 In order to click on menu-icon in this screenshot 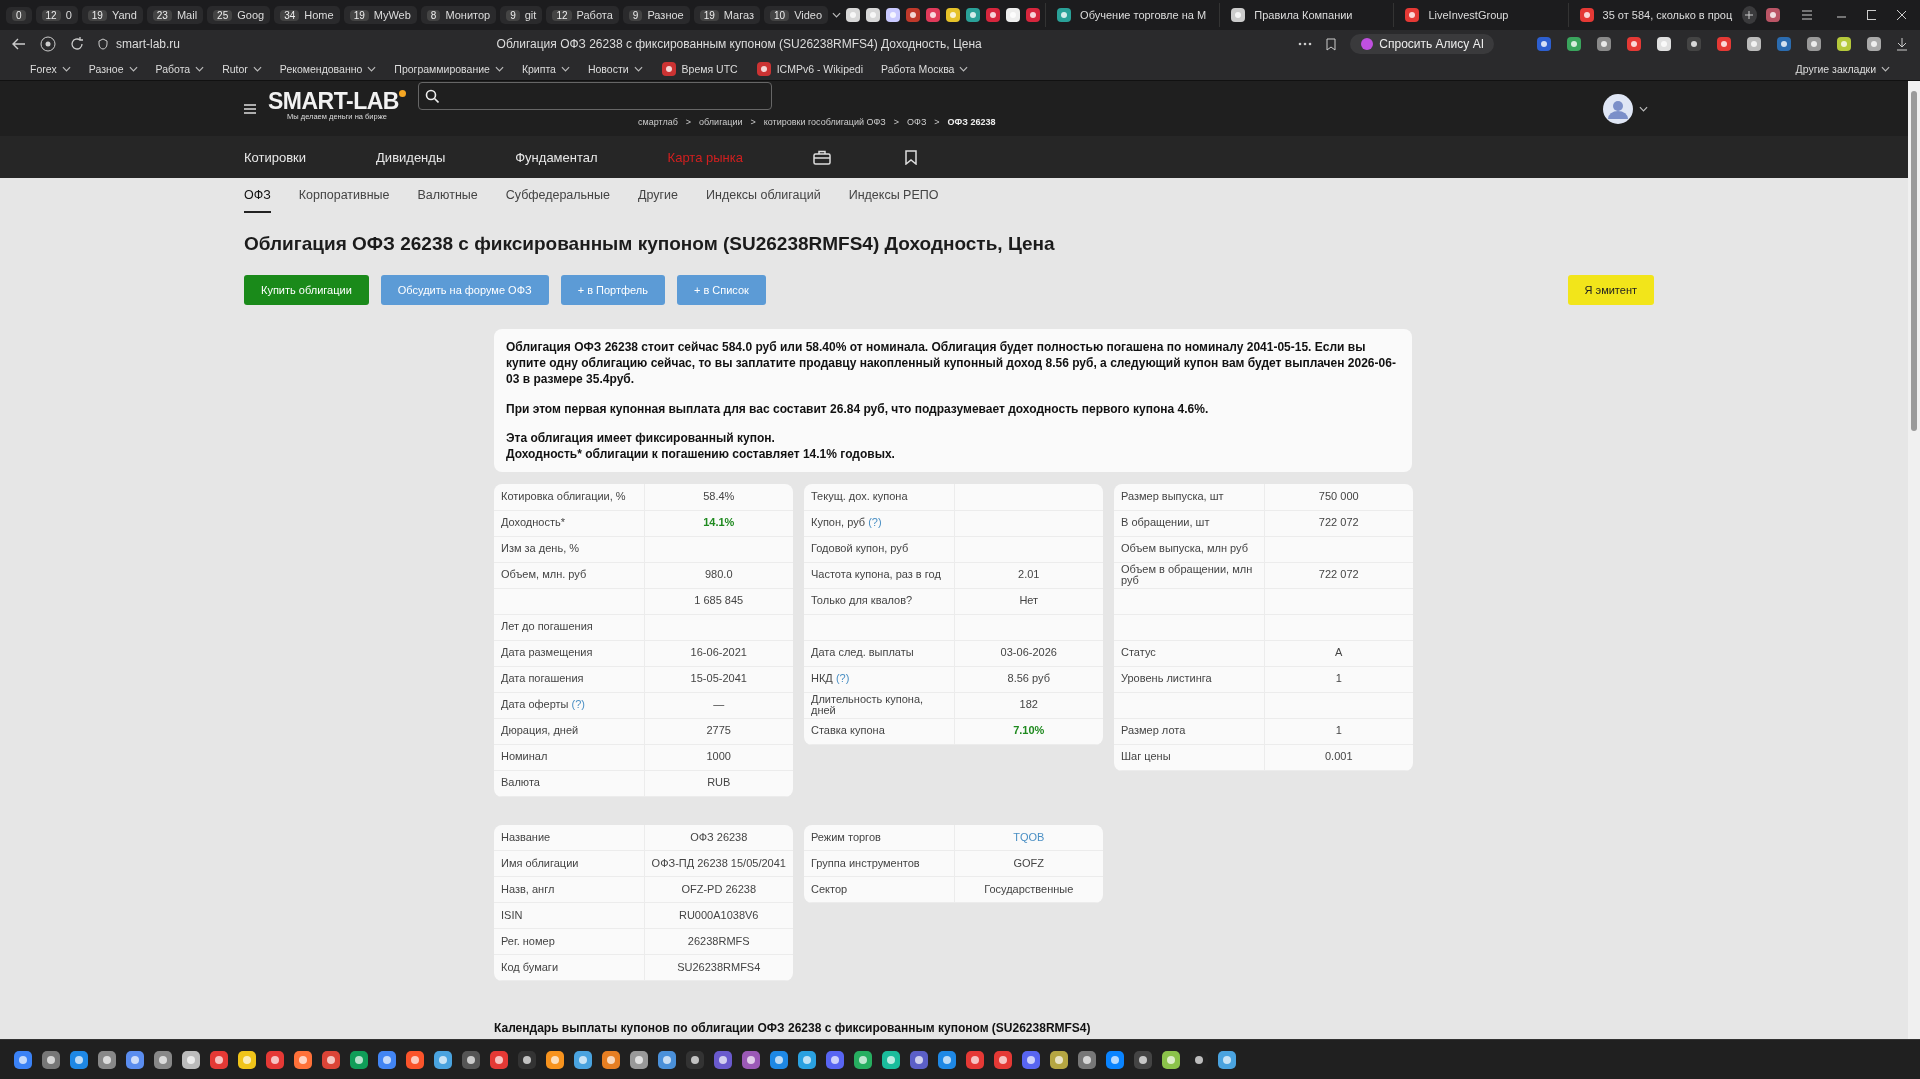, I will do `click(1806, 15)`.